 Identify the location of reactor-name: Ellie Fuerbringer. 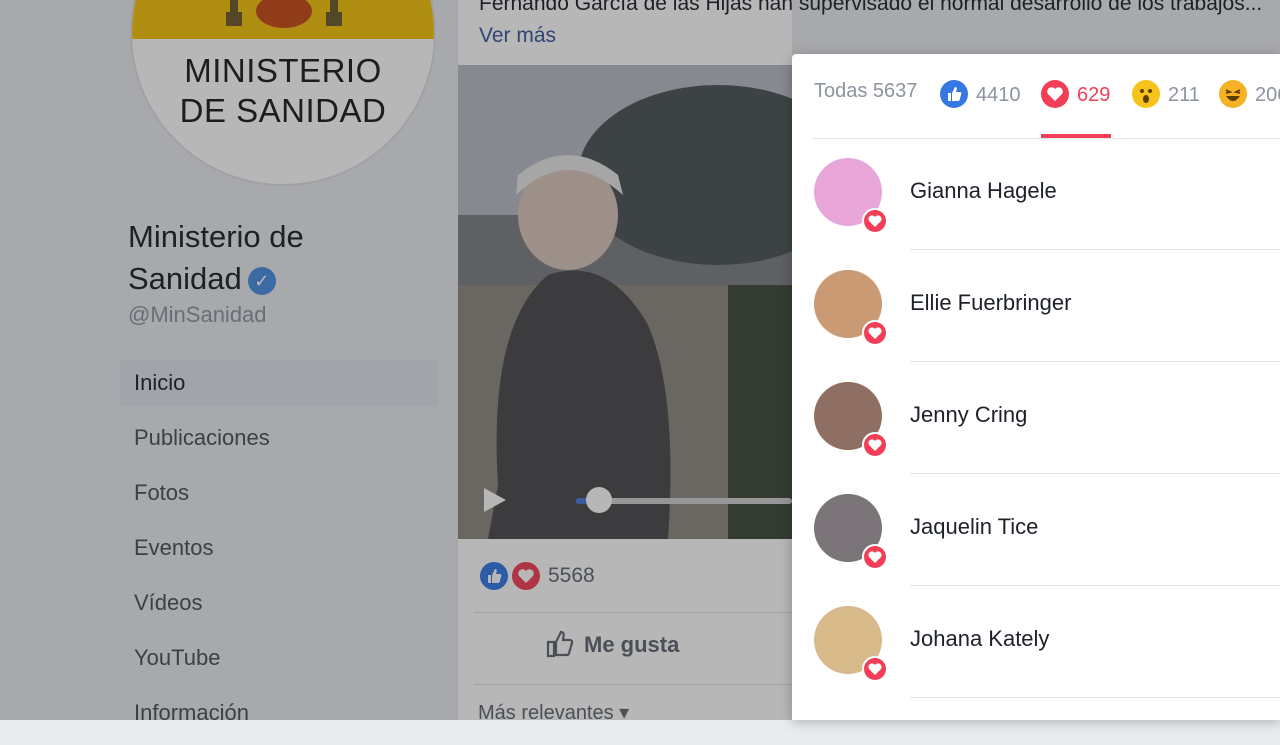
(990, 303).